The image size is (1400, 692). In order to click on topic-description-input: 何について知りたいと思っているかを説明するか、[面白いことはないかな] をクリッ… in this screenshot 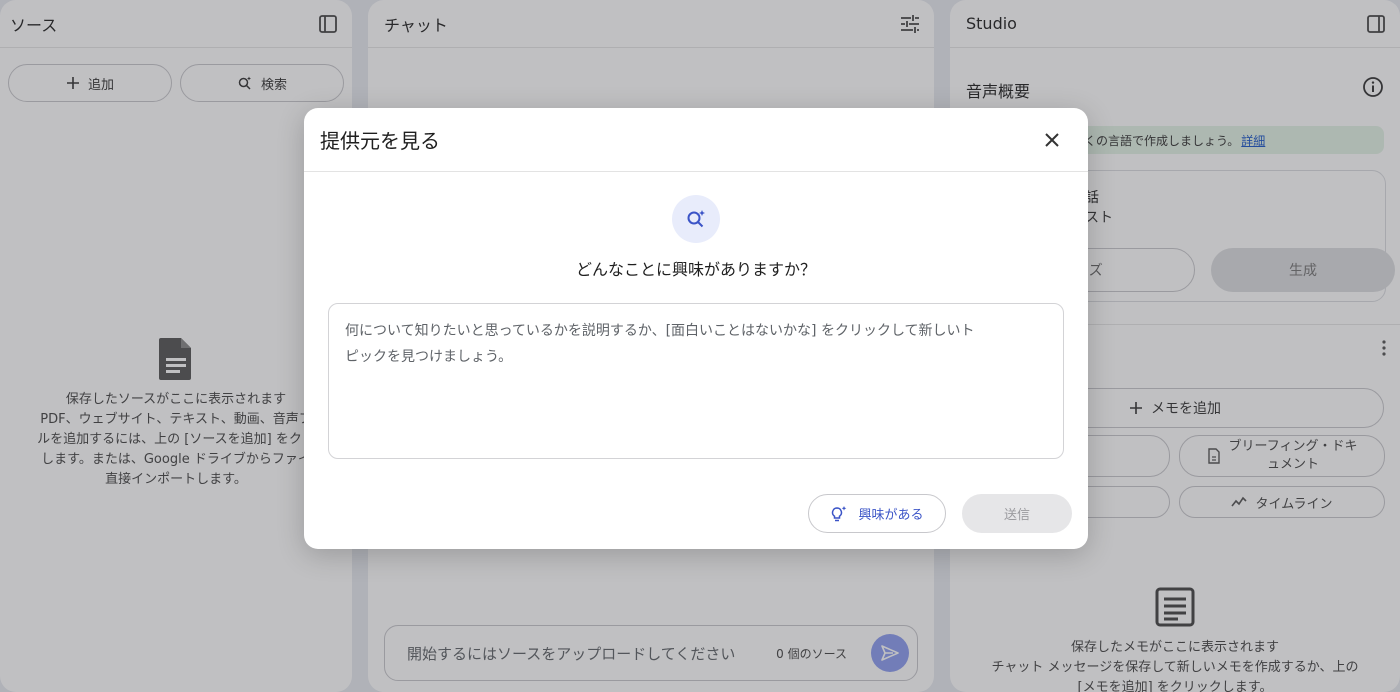, I will do `click(696, 381)`.